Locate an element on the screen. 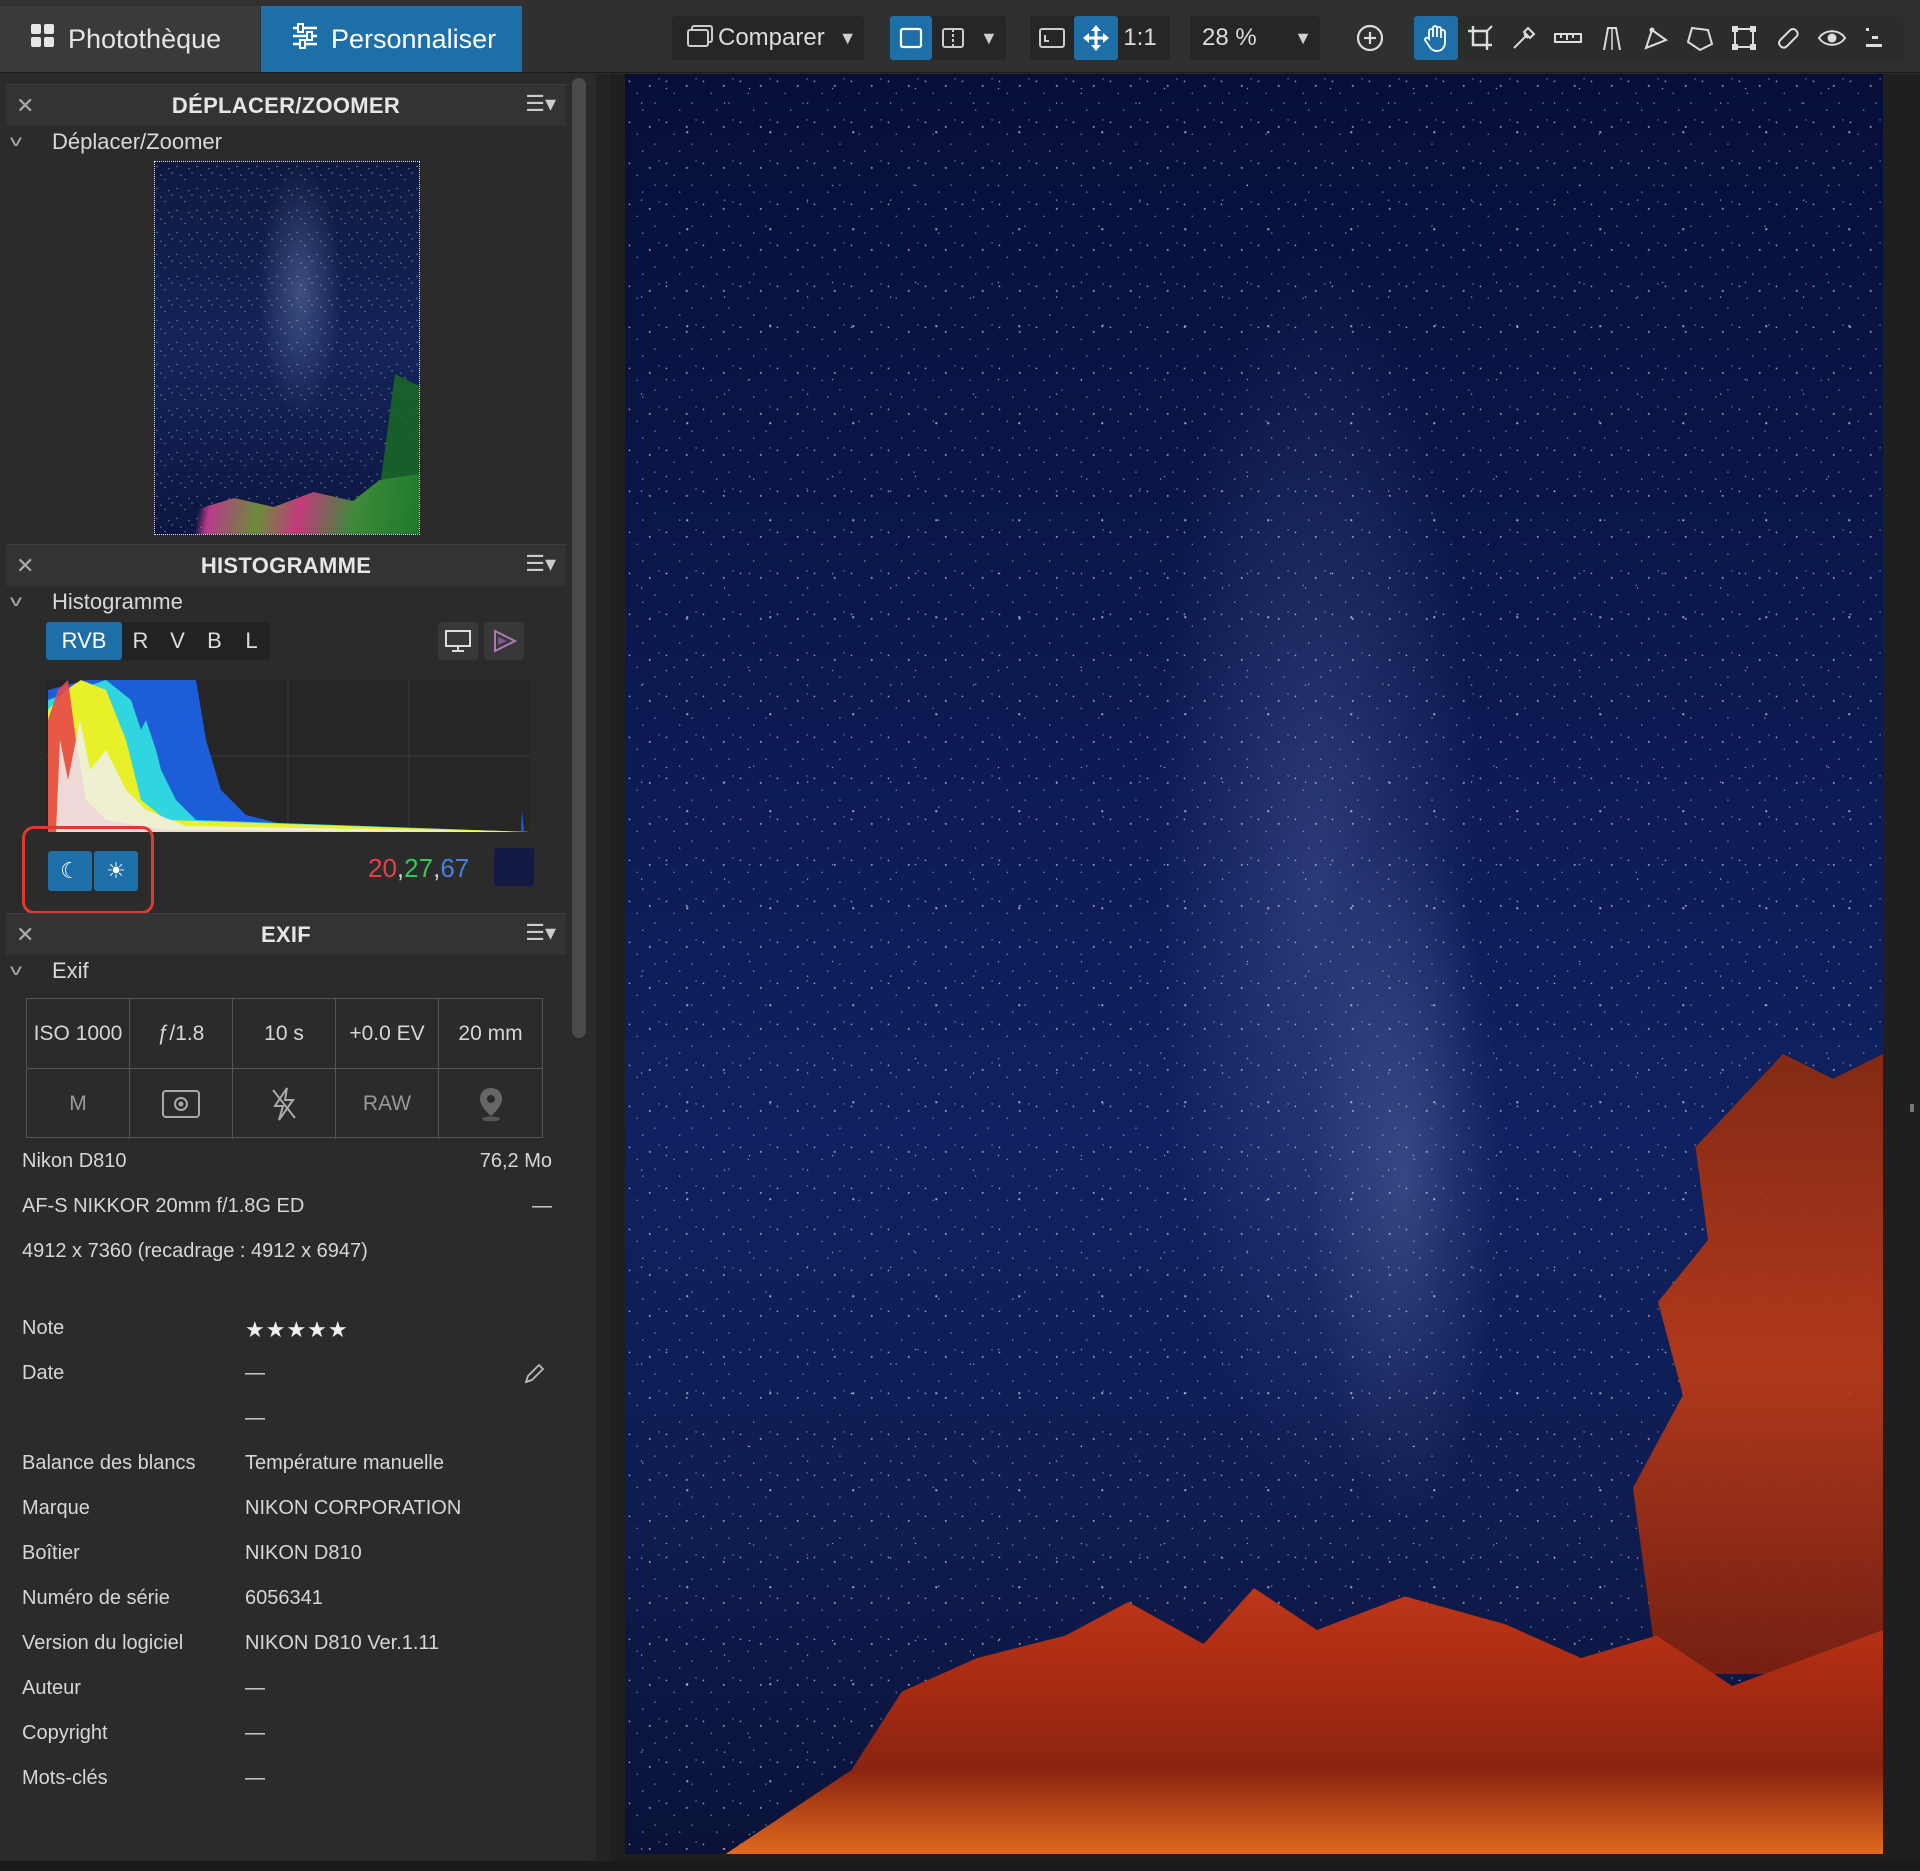 This screenshot has height=1871, width=1920. meta-value: NIKON CORPORATION is located at coordinates (353, 1508).